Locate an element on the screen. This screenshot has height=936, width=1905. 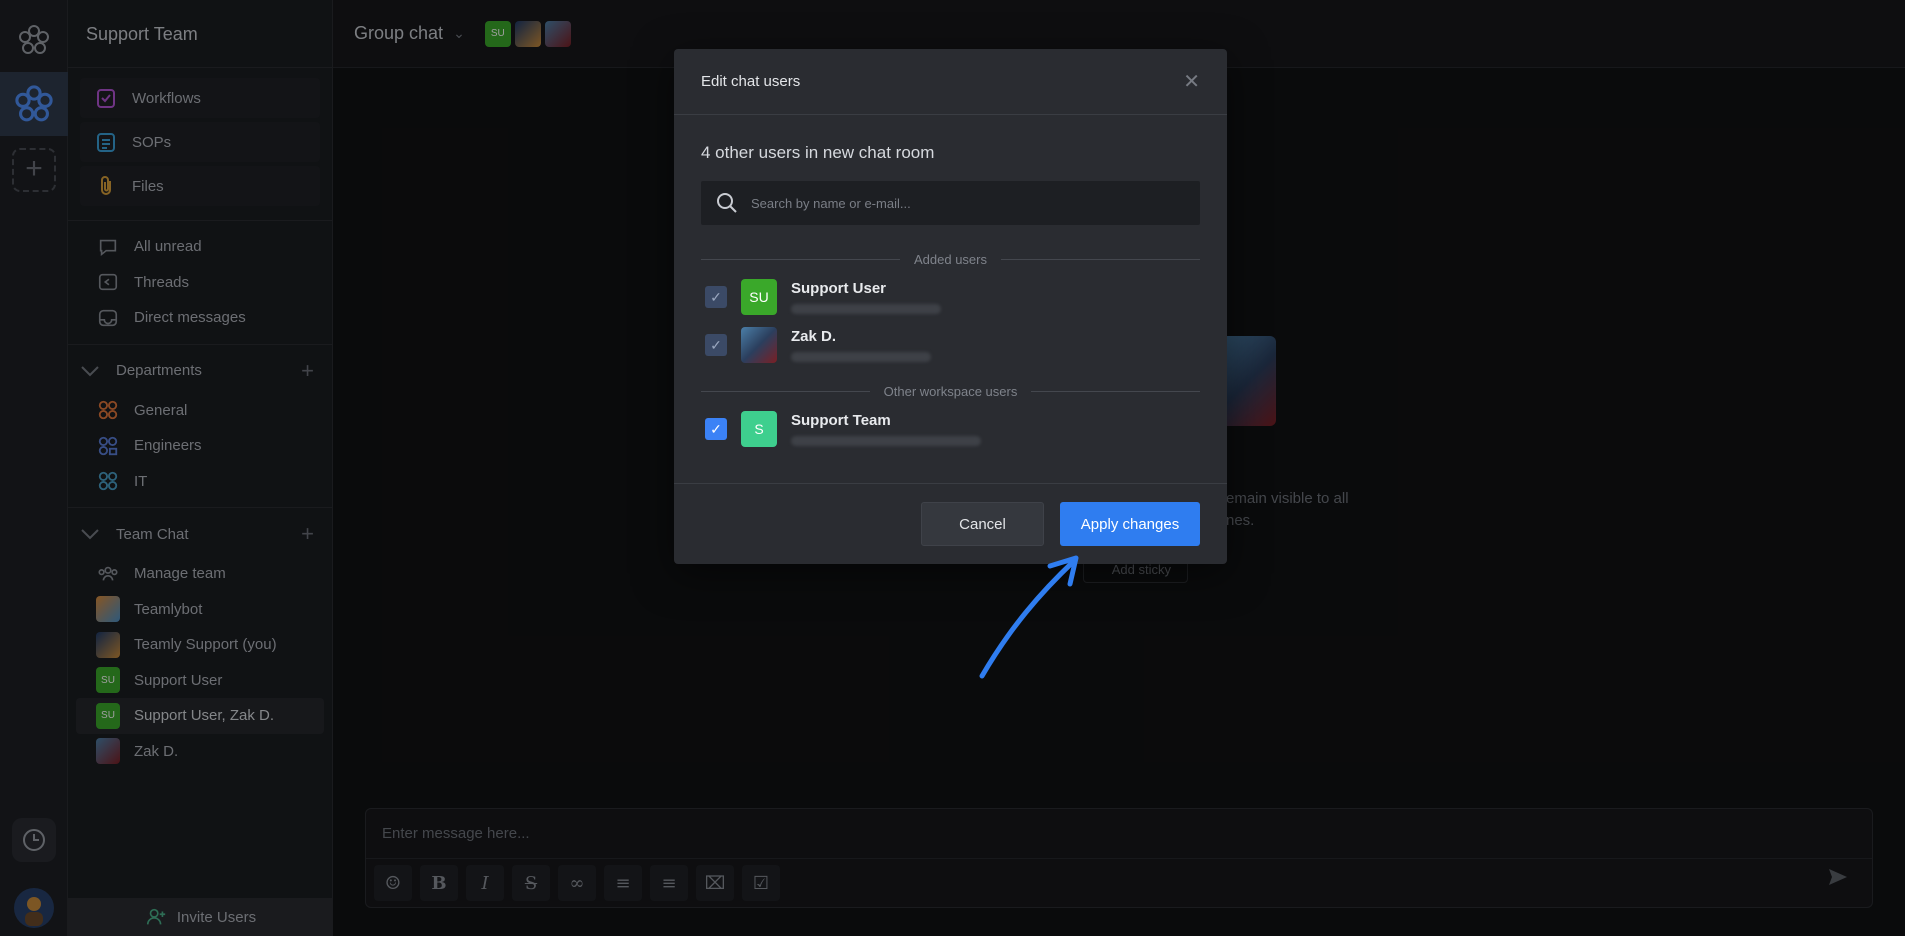
cancel-button: Cancel is located at coordinates (982, 524).